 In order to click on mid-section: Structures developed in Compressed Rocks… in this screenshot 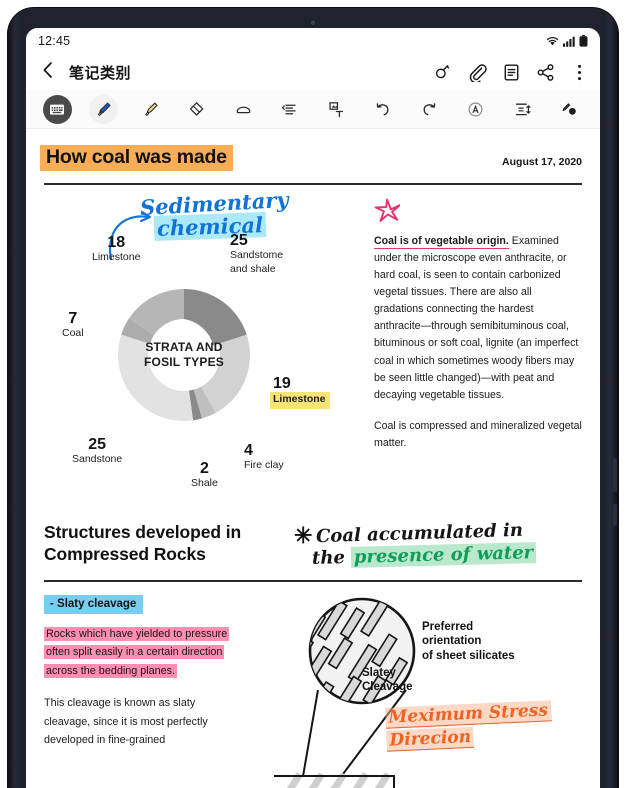, I will do `click(313, 535)`.